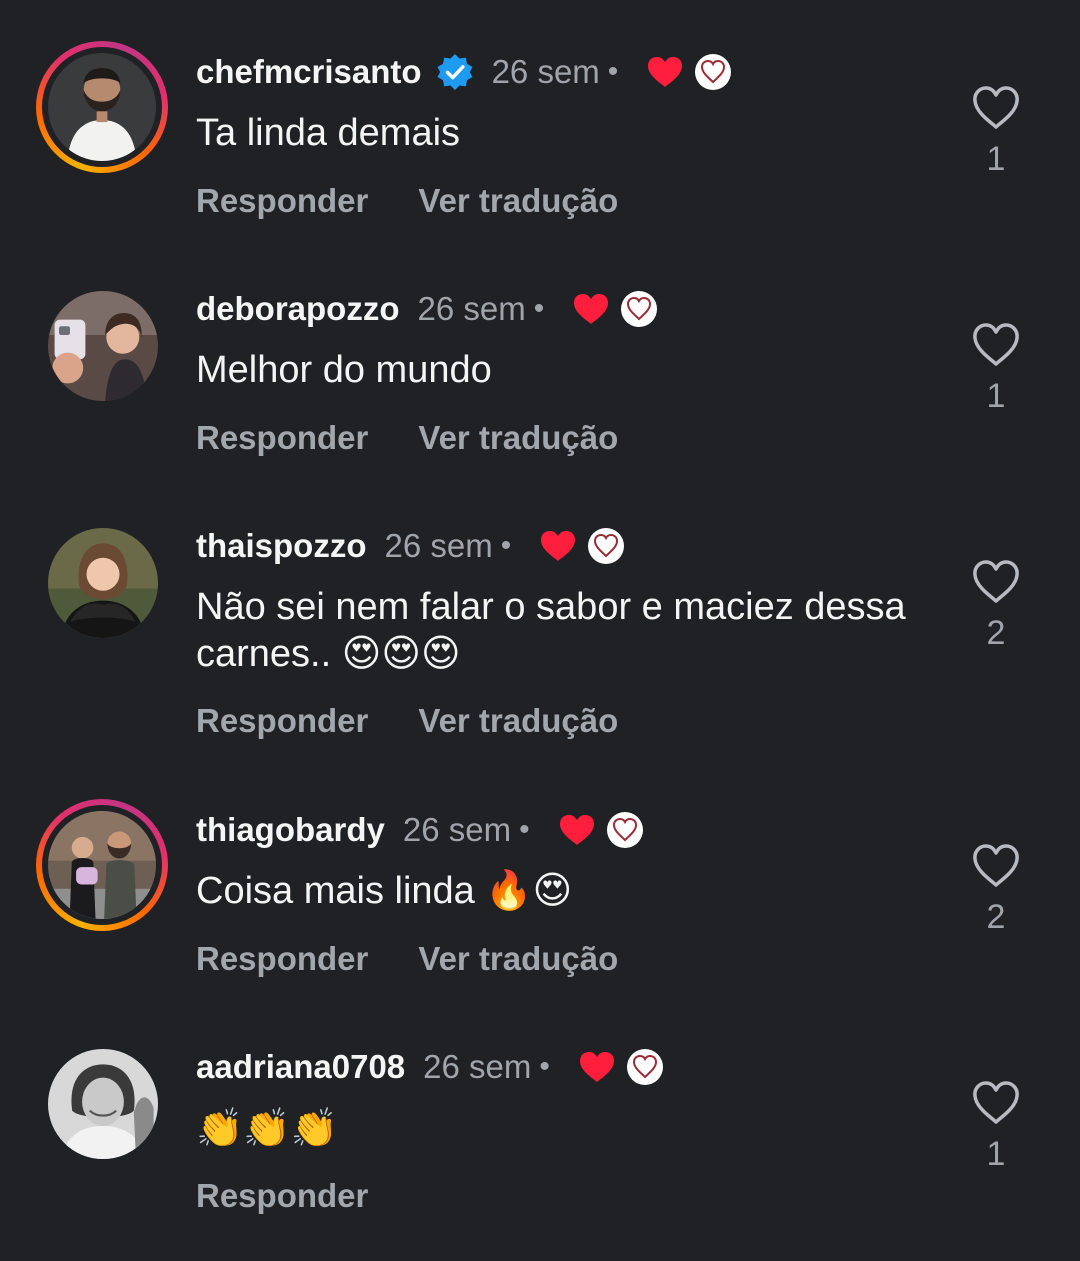 The width and height of the screenshot is (1080, 1261). Describe the element at coordinates (344, 370) in the screenshot. I see `comment-text: Melhor do mundo` at that location.